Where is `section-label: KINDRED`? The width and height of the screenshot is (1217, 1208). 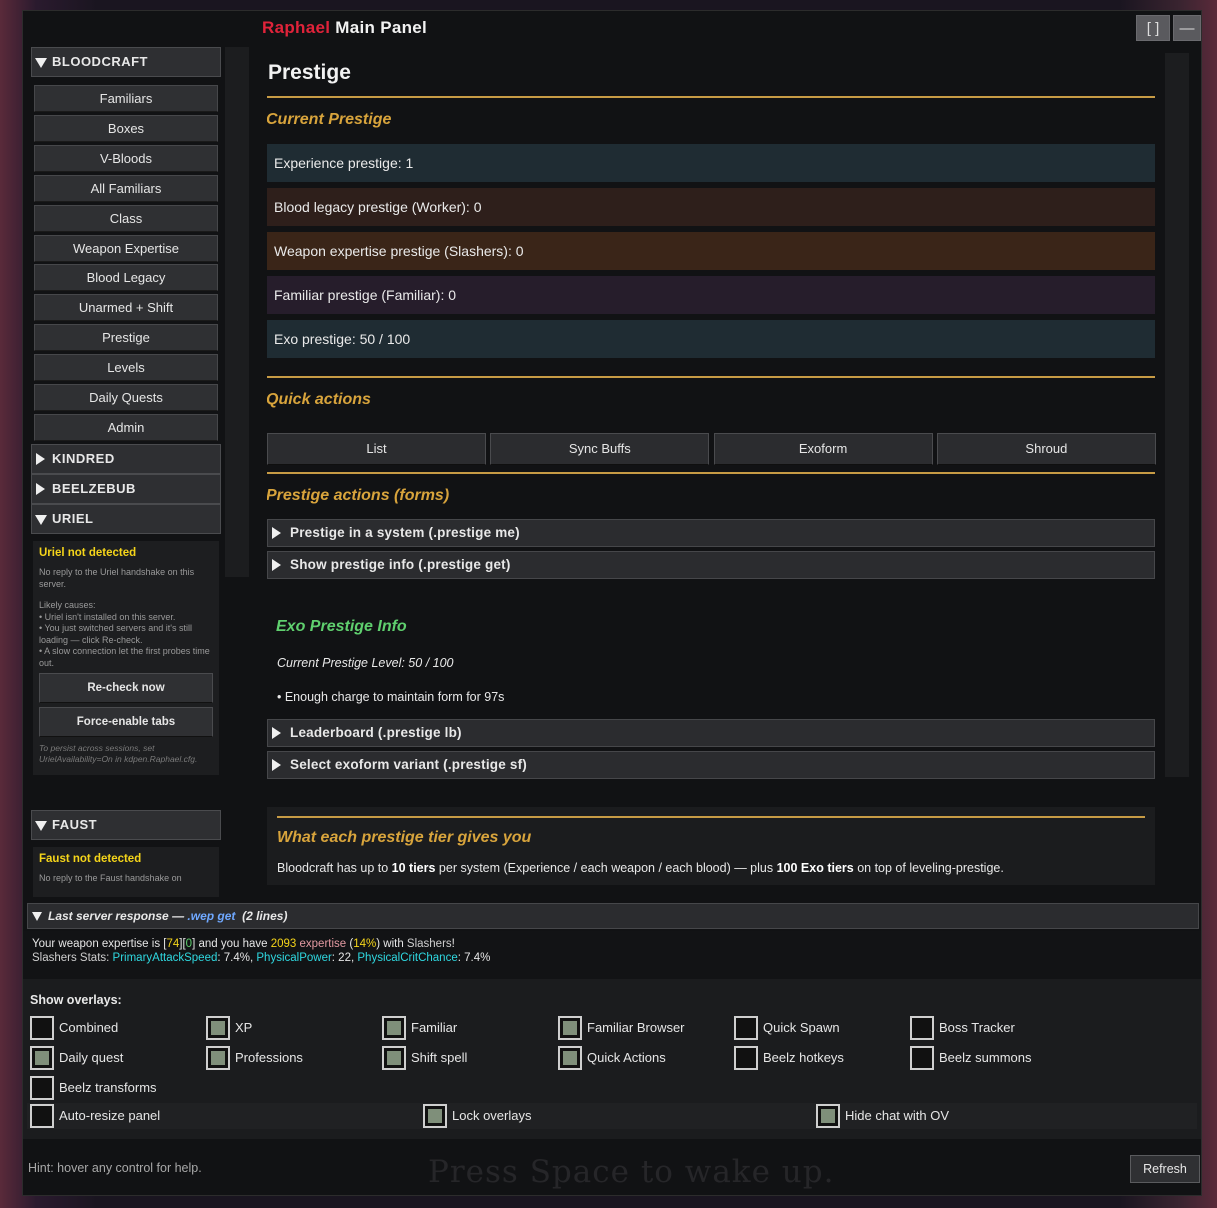
section-label: KINDRED is located at coordinates (83, 458).